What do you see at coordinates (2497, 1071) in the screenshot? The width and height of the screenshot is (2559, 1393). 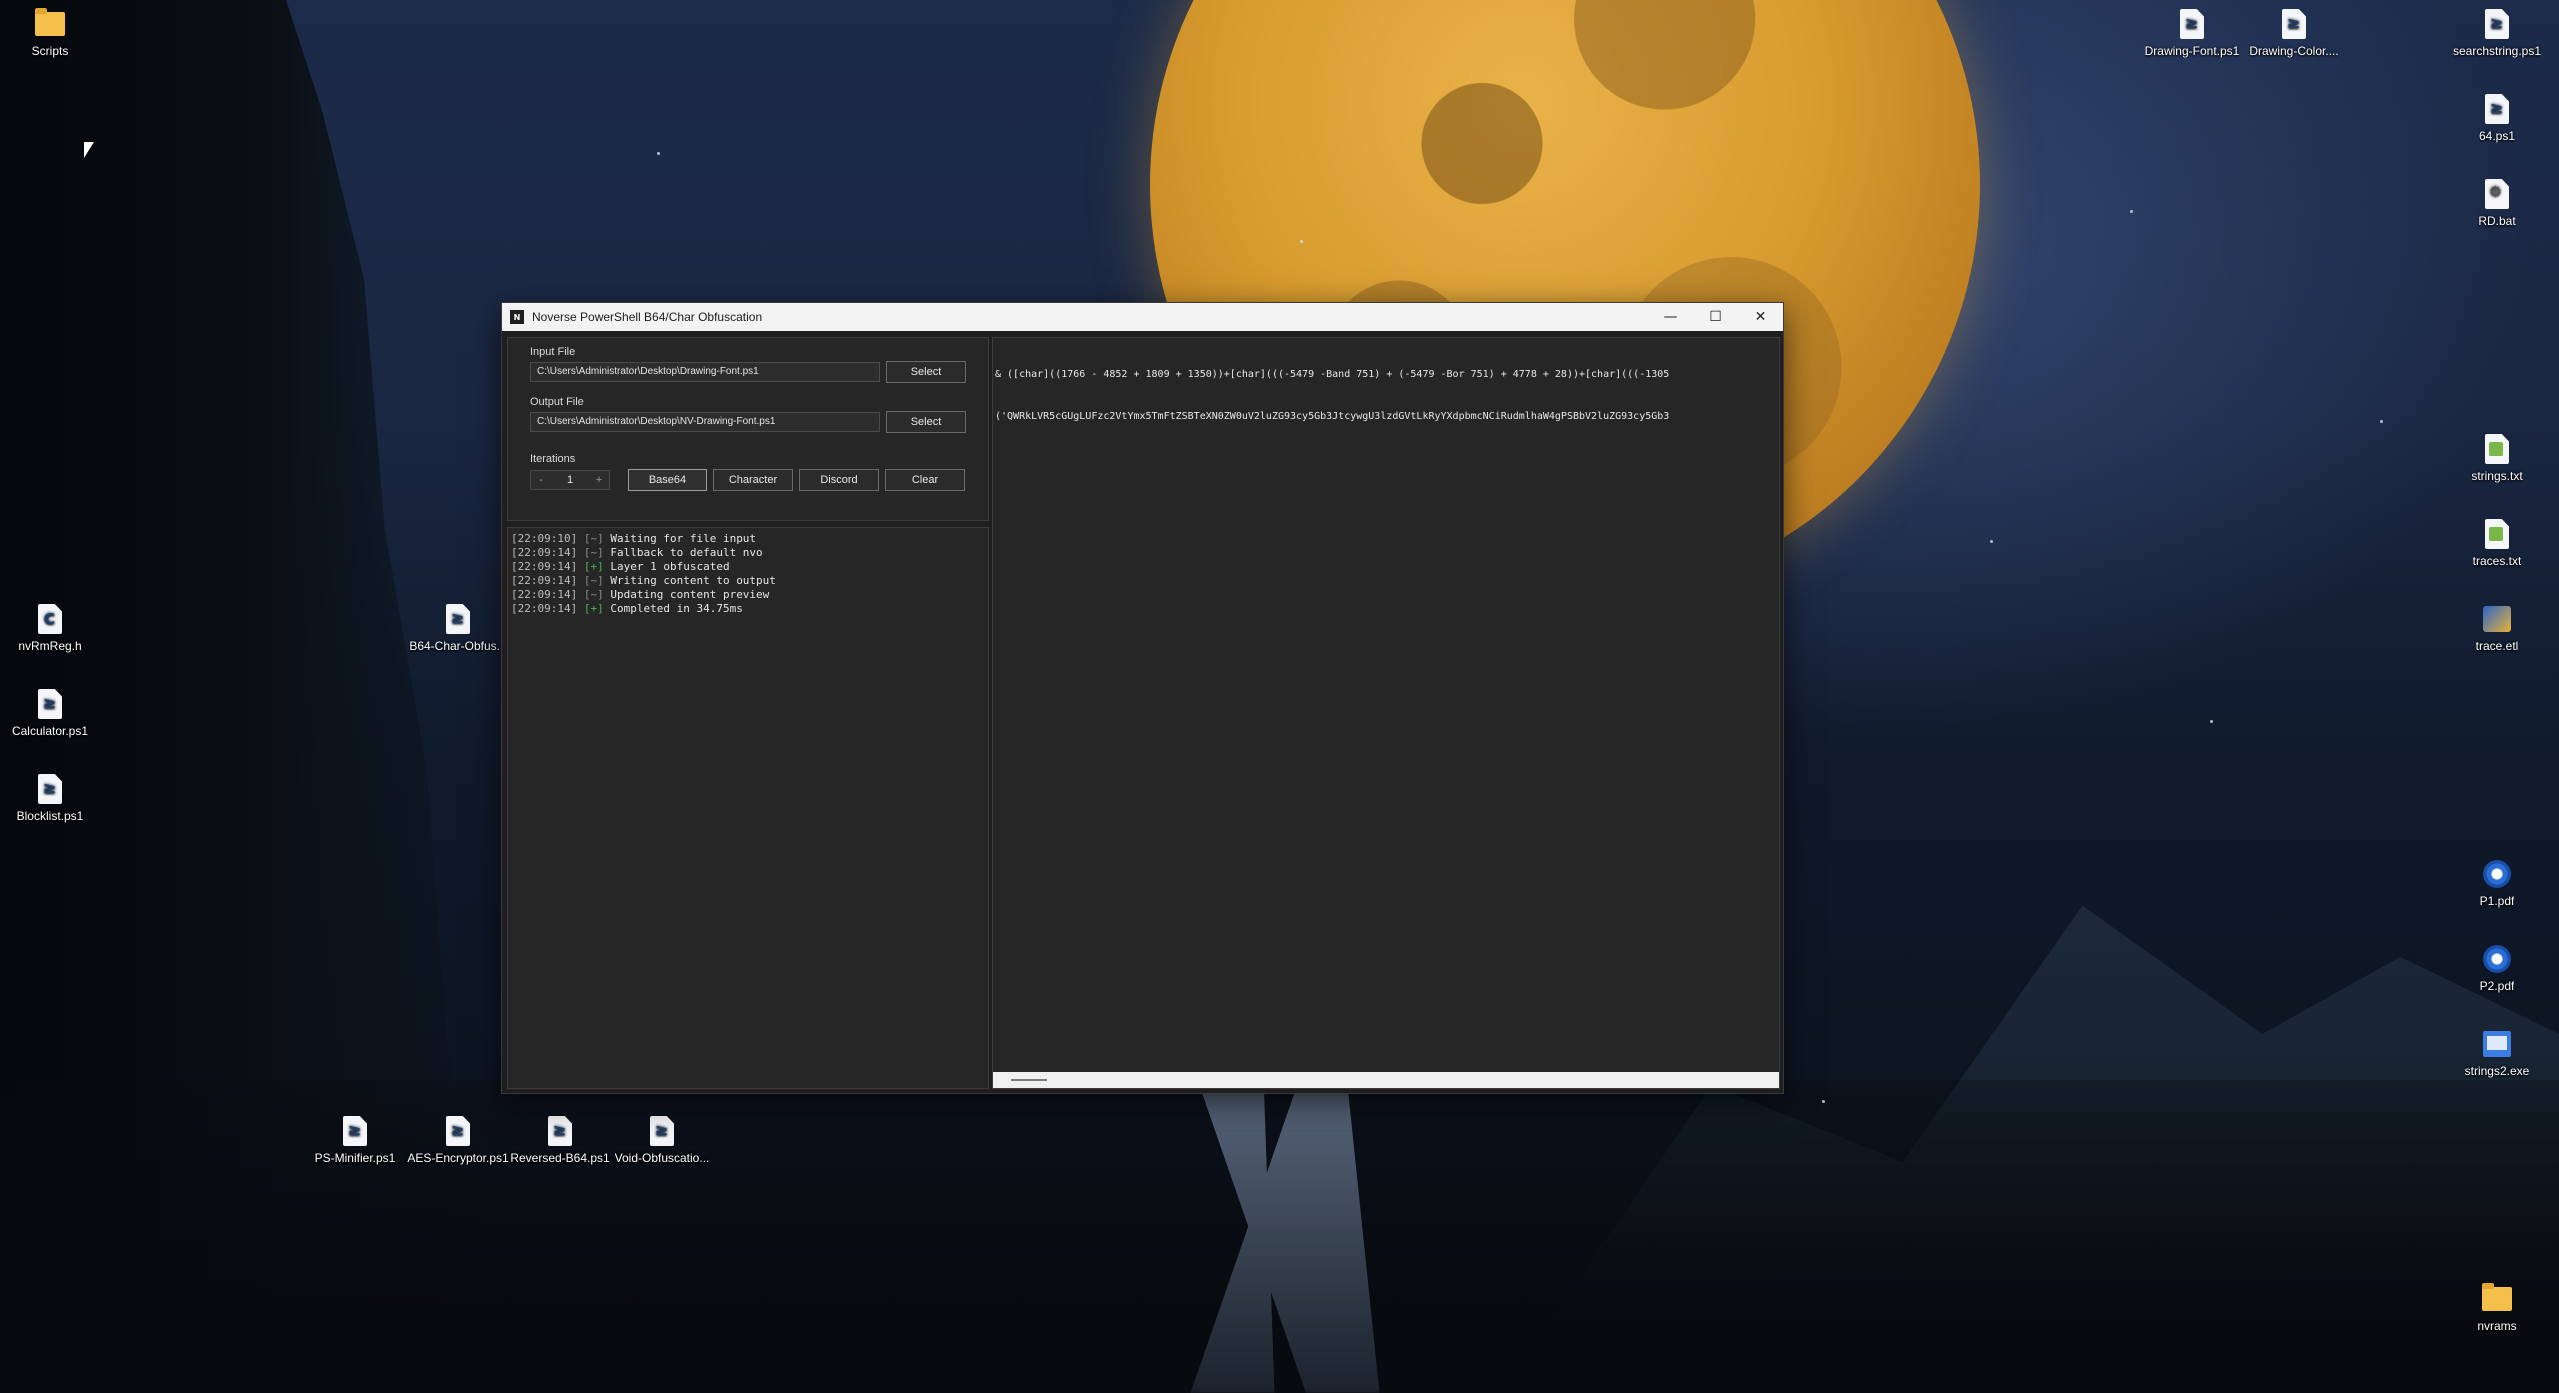 I see `desktop-icon-label: strings2.exe` at bounding box center [2497, 1071].